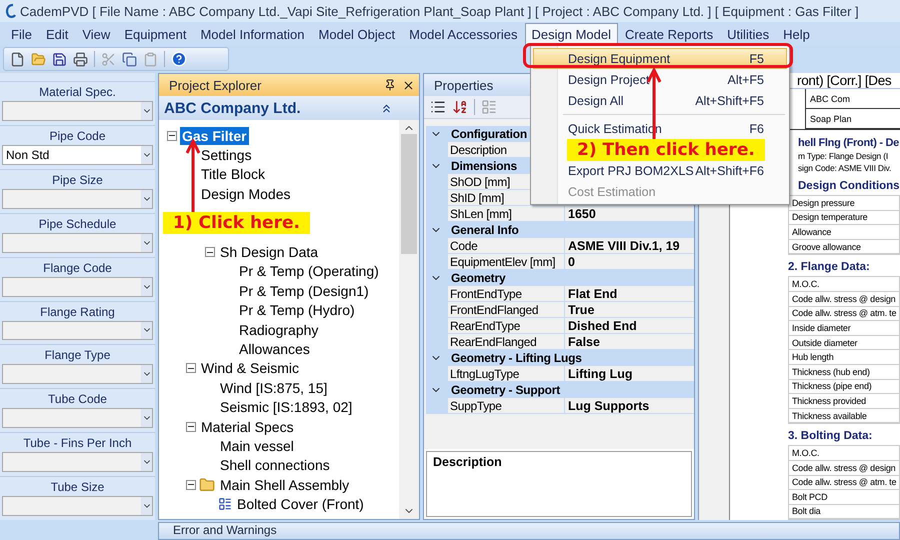 The width and height of the screenshot is (900, 540). What do you see at coordinates (506, 294) in the screenshot?
I see `property-name: FrontEndType` at bounding box center [506, 294].